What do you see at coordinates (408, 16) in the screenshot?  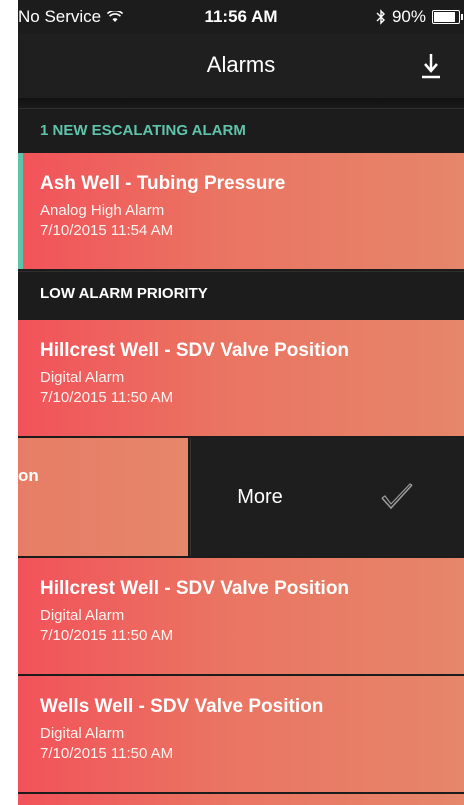 I see `battery-percent: 90%` at bounding box center [408, 16].